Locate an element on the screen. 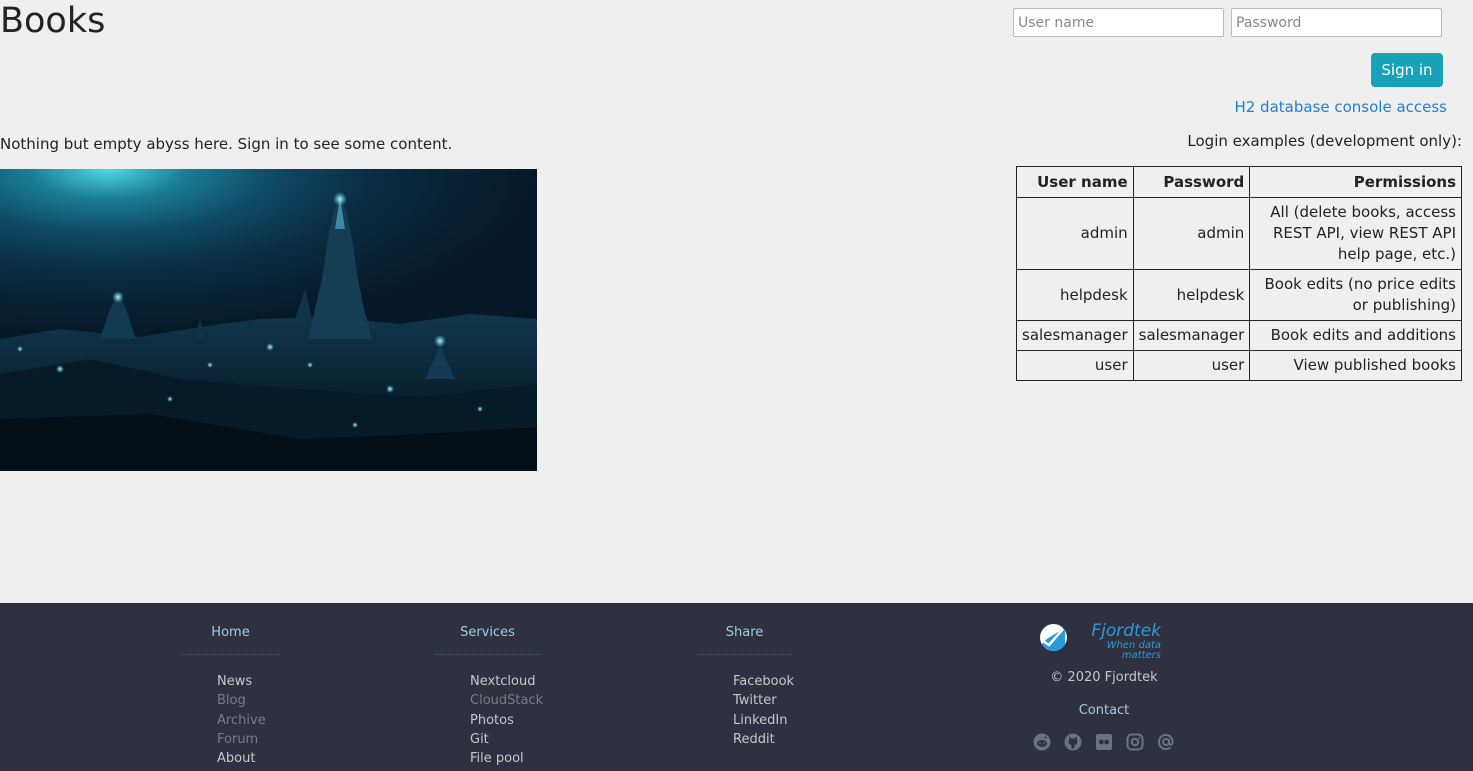 The width and height of the screenshot is (1473, 771). column-header-username: User name is located at coordinates (1075, 182).